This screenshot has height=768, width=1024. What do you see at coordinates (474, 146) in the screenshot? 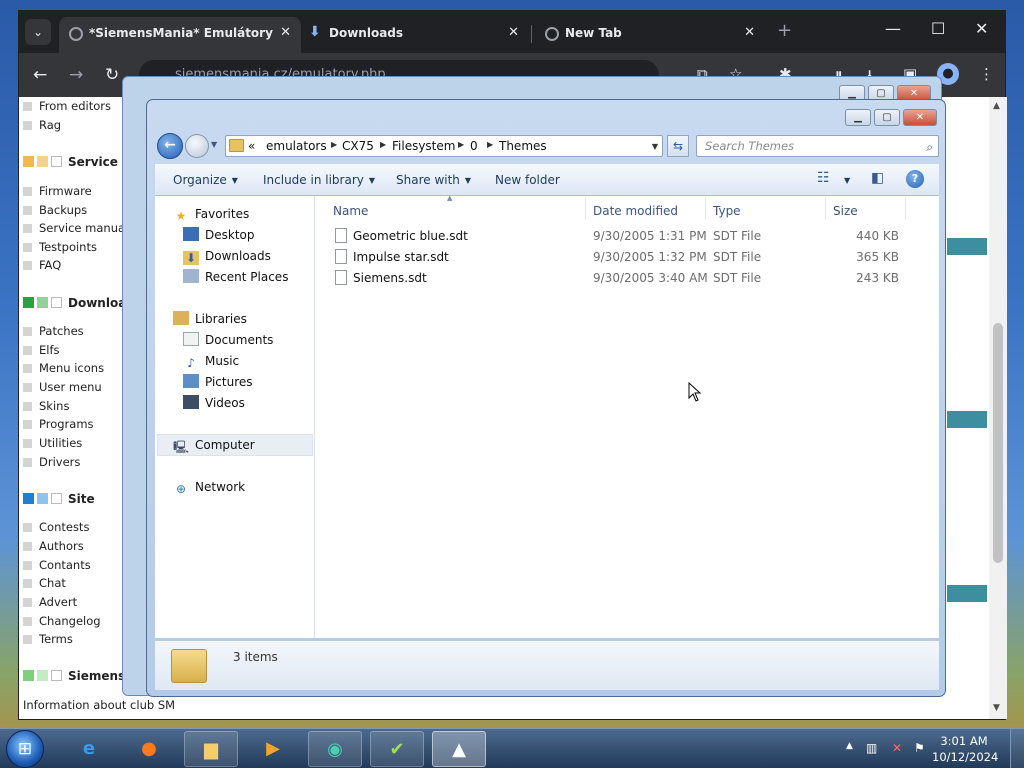
I see `breadcrumb-item: 0` at bounding box center [474, 146].